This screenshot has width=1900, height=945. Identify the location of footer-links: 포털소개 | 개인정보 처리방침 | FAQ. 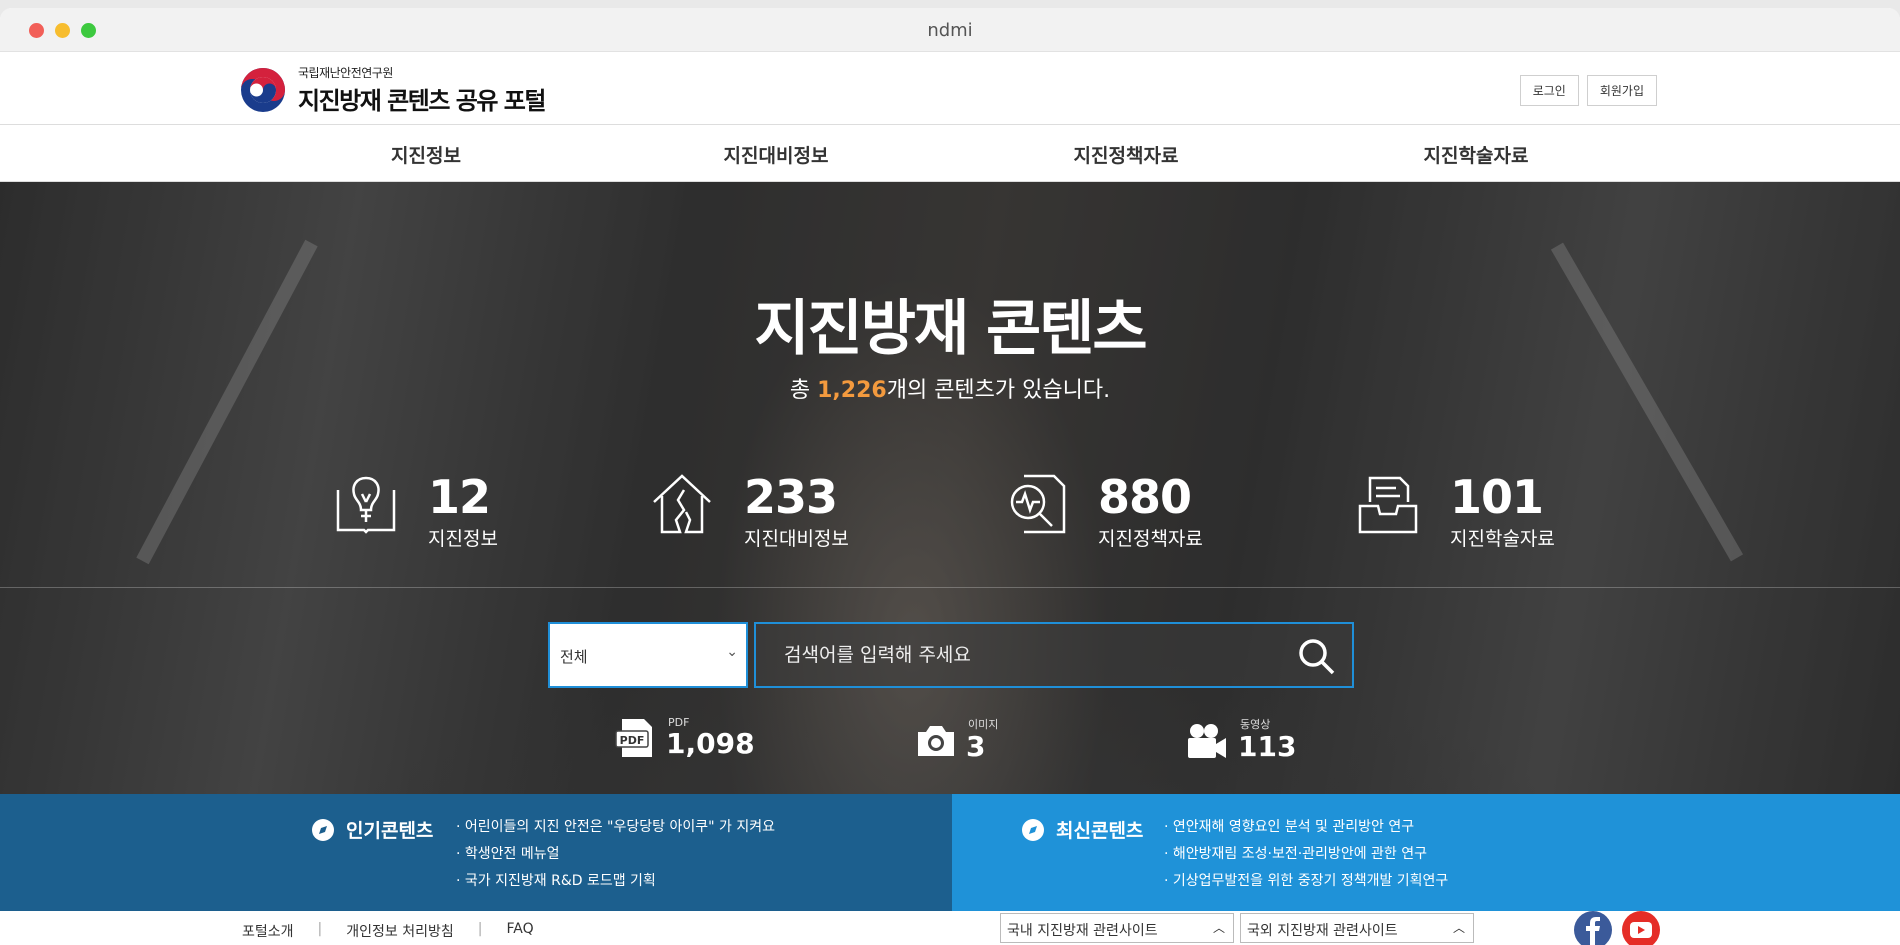
(388, 931).